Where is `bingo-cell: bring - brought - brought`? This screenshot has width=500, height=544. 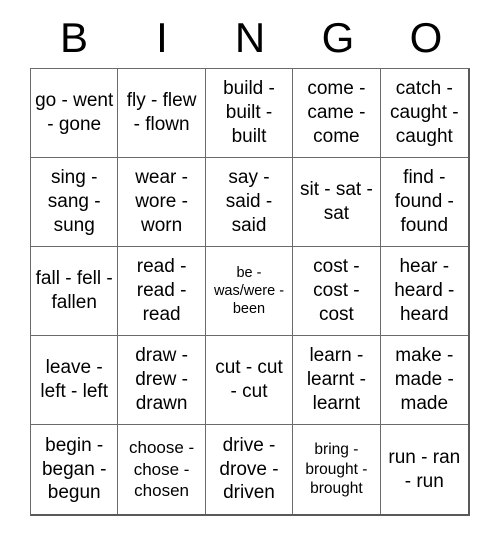 bingo-cell: bring - brought - brought is located at coordinates (337, 469).